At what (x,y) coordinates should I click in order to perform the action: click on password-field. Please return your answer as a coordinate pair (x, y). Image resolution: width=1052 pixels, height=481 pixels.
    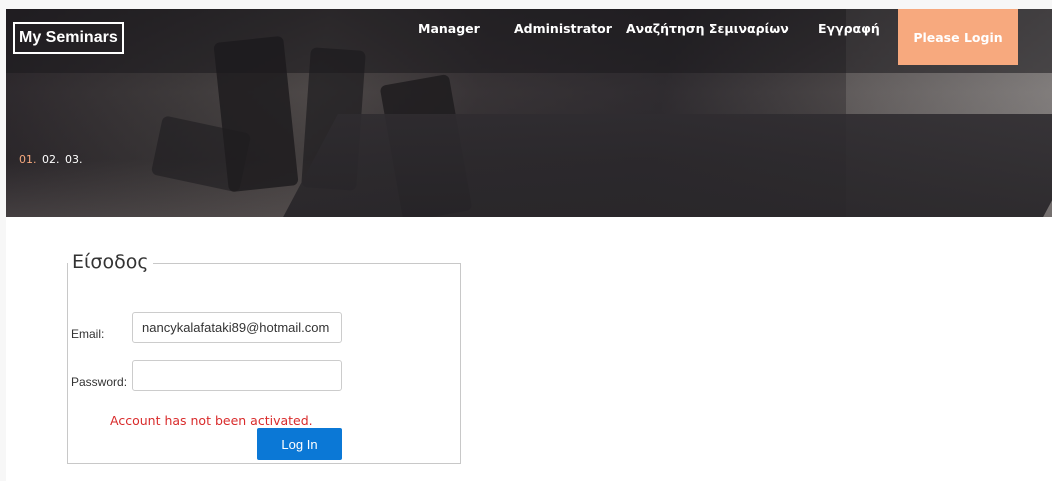
    Looking at the image, I should click on (237, 375).